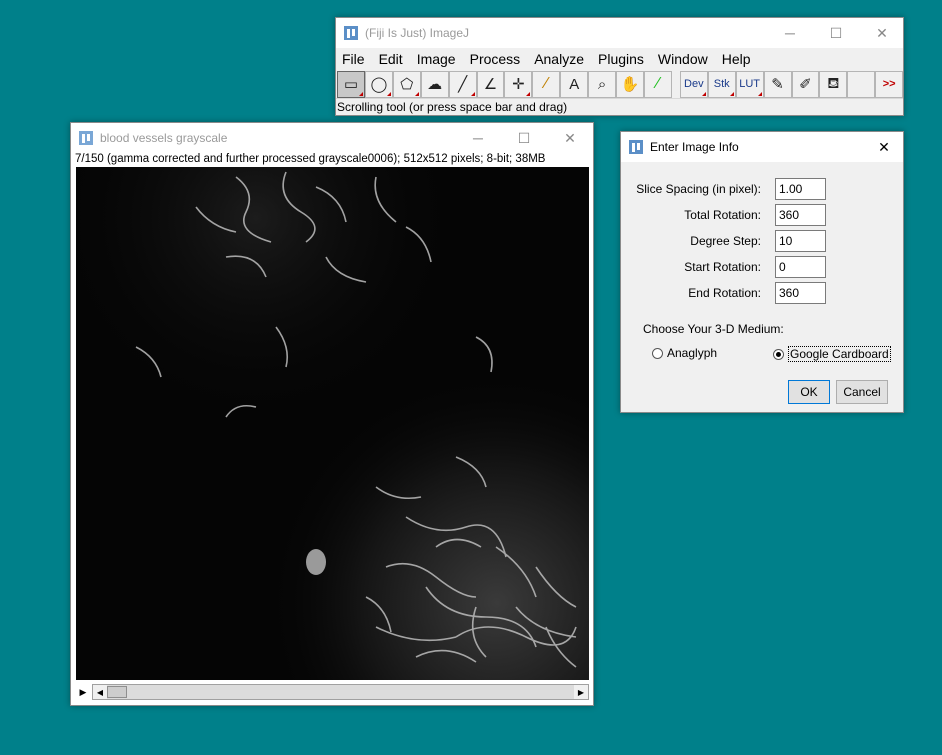 The image size is (942, 755). I want to click on image-window-title: blood vessels grayscale, so click(164, 138).